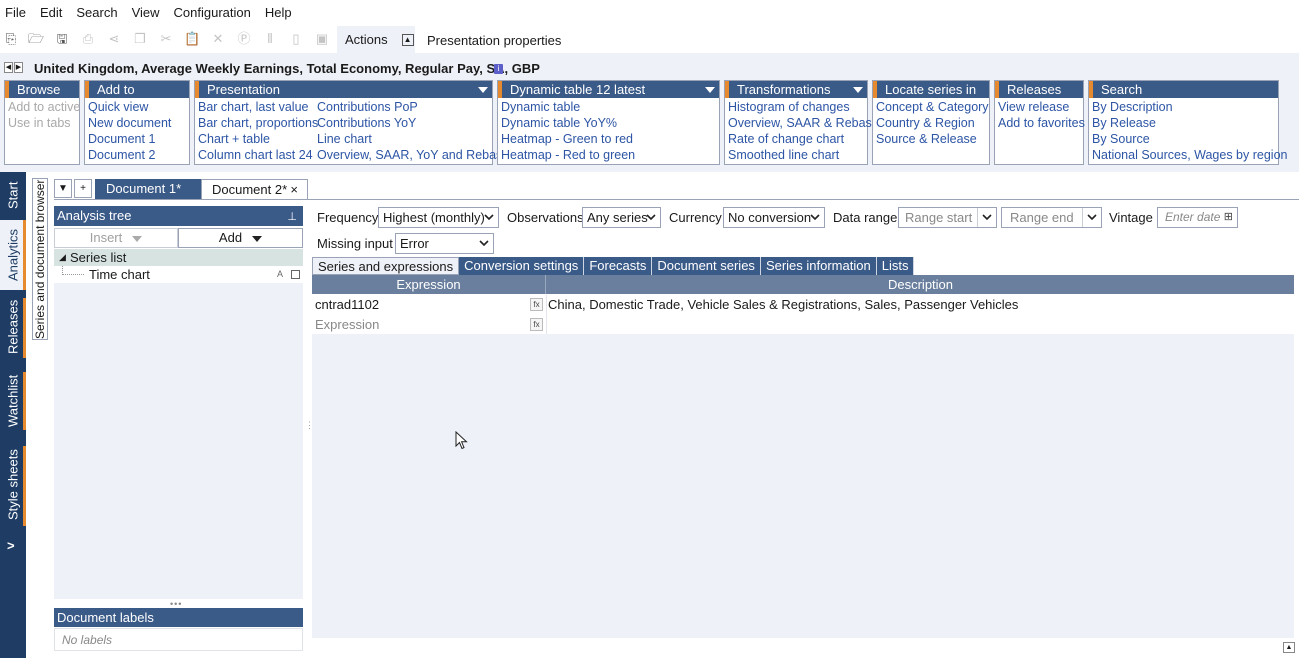 This screenshot has height=658, width=1299. What do you see at coordinates (947, 217) in the screenshot?
I see `range-start-select: Range start` at bounding box center [947, 217].